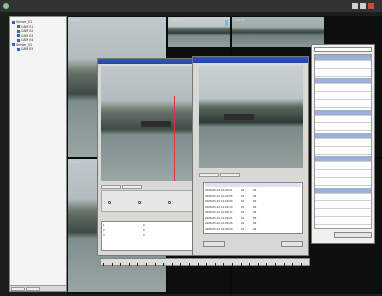  I want to click on tile-label: CAM 01, so click(75, 20).